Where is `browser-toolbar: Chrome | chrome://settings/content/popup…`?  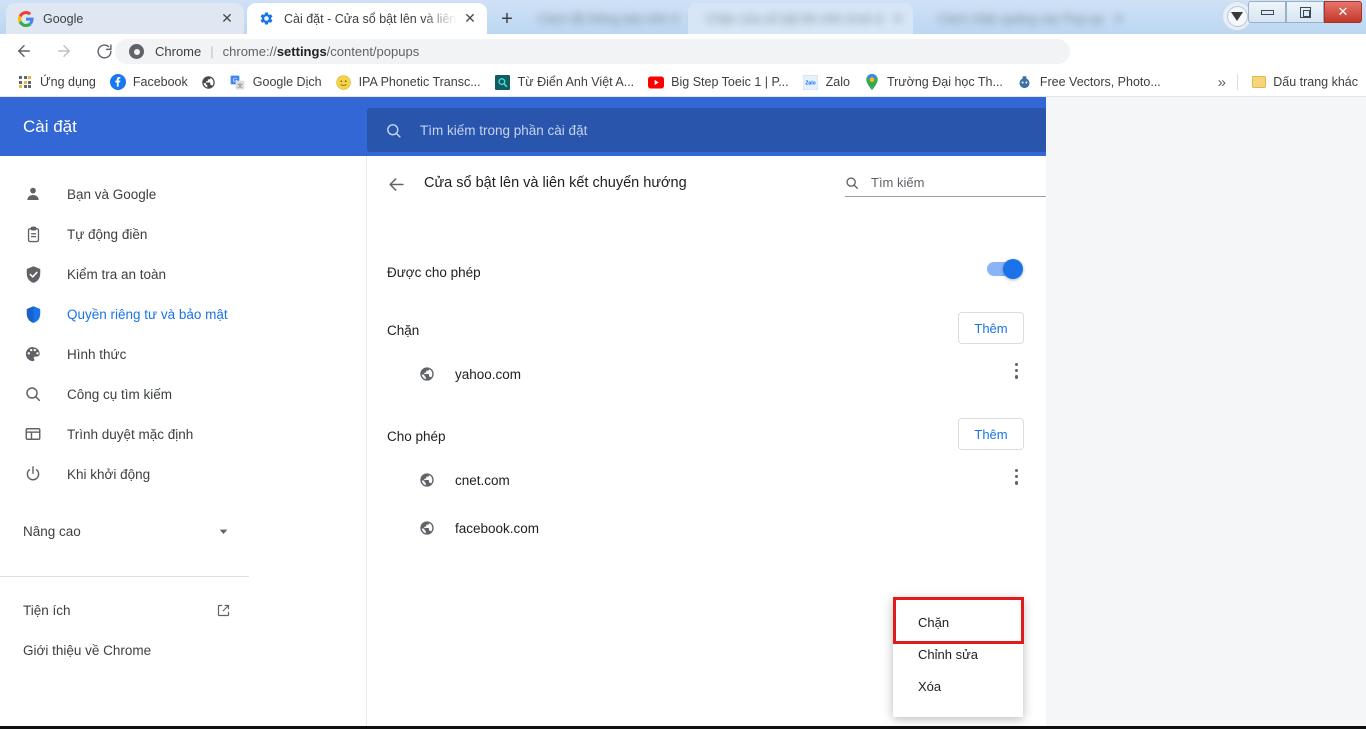 browser-toolbar: Chrome | chrome://settings/content/popup… is located at coordinates (683, 66).